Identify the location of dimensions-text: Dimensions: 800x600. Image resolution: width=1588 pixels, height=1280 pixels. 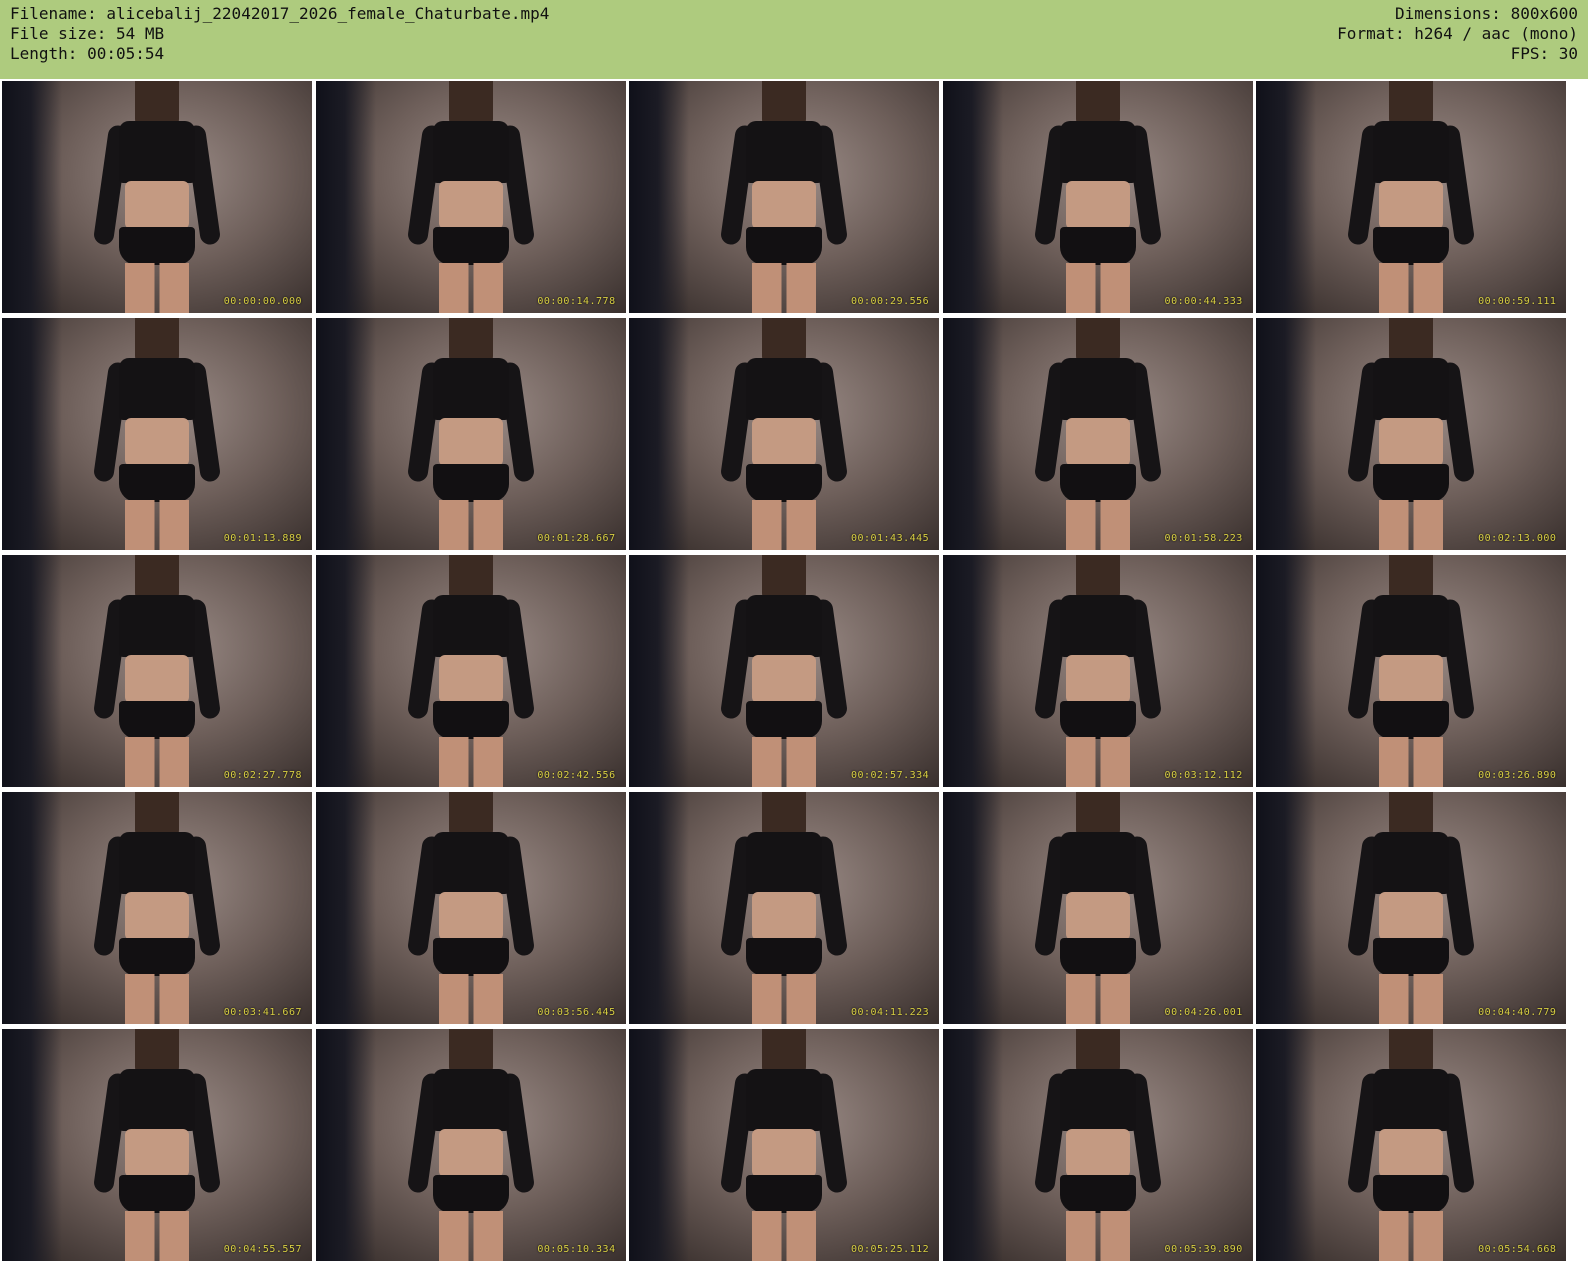
(1486, 13).